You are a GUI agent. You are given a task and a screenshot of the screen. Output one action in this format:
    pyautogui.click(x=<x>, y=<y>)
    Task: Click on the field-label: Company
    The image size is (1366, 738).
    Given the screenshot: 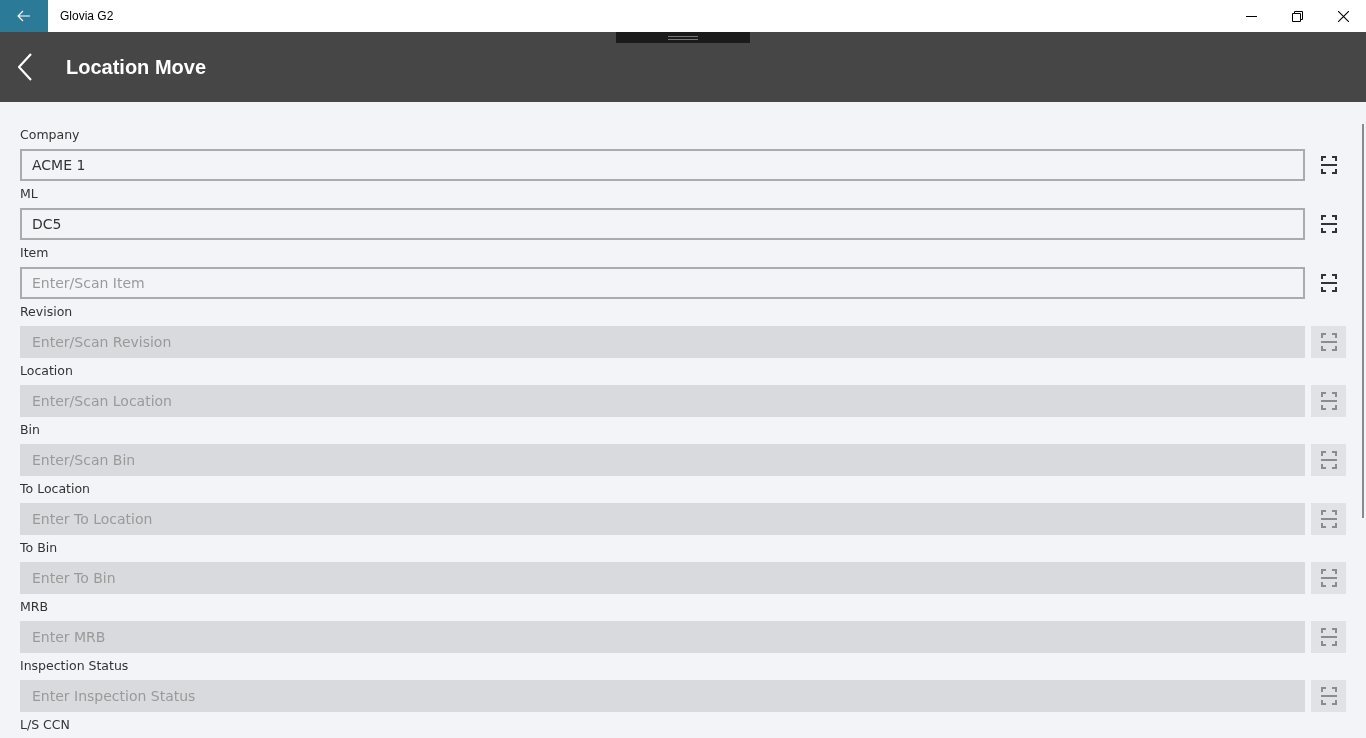 What is the action you would take?
    pyautogui.click(x=50, y=135)
    